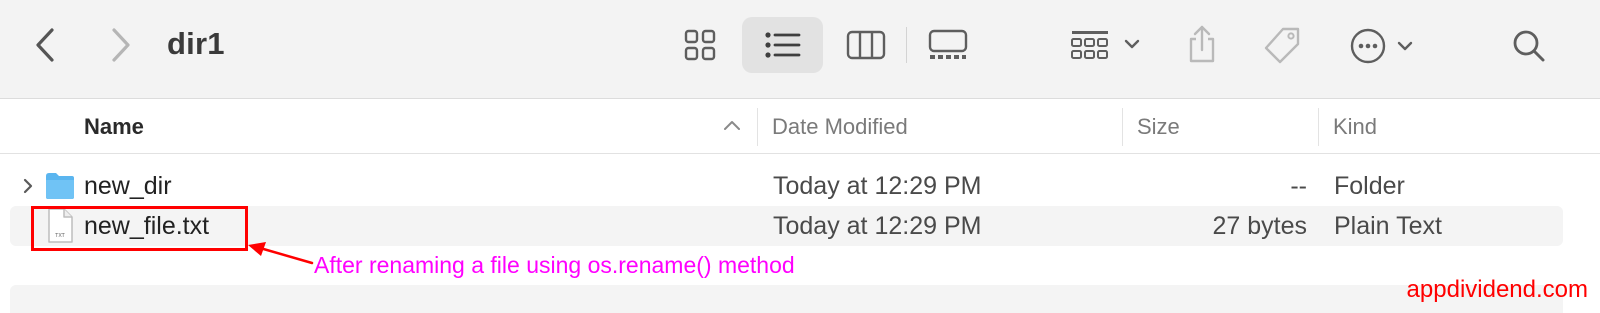 The width and height of the screenshot is (1600, 313). Describe the element at coordinates (1259, 226) in the screenshot. I see `file-size: 27 bytes` at that location.